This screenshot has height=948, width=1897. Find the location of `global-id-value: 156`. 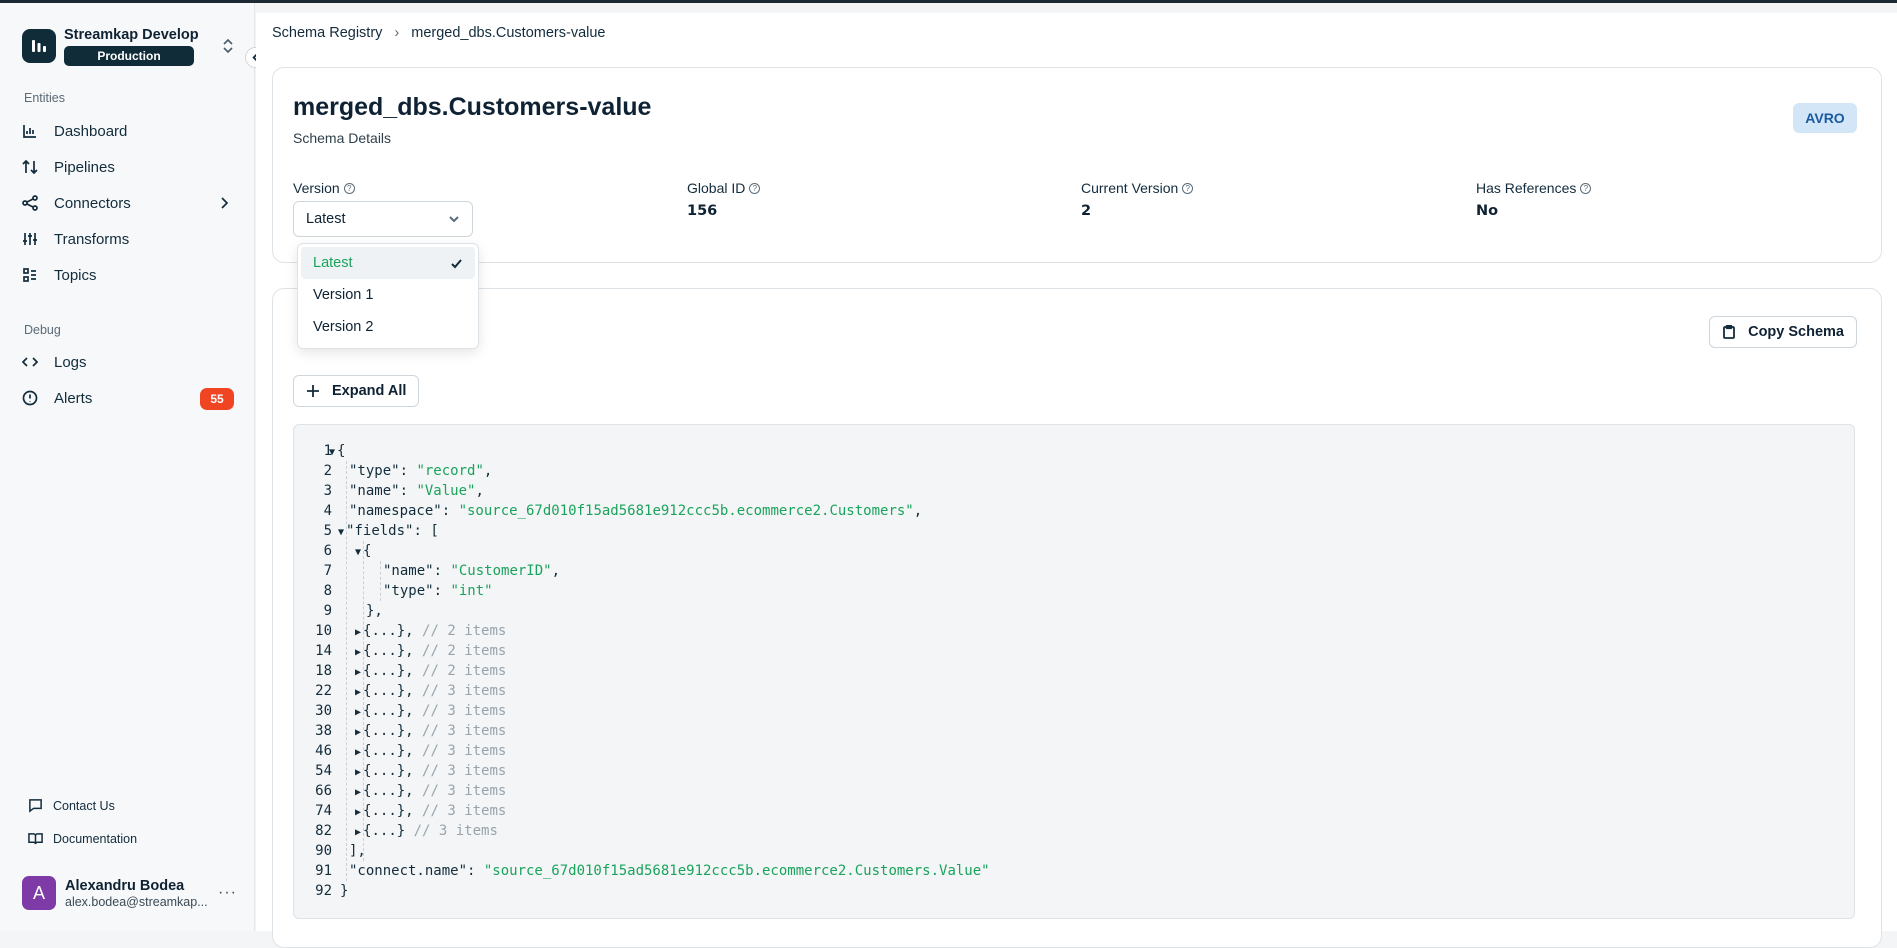

global-id-value: 156 is located at coordinates (702, 211).